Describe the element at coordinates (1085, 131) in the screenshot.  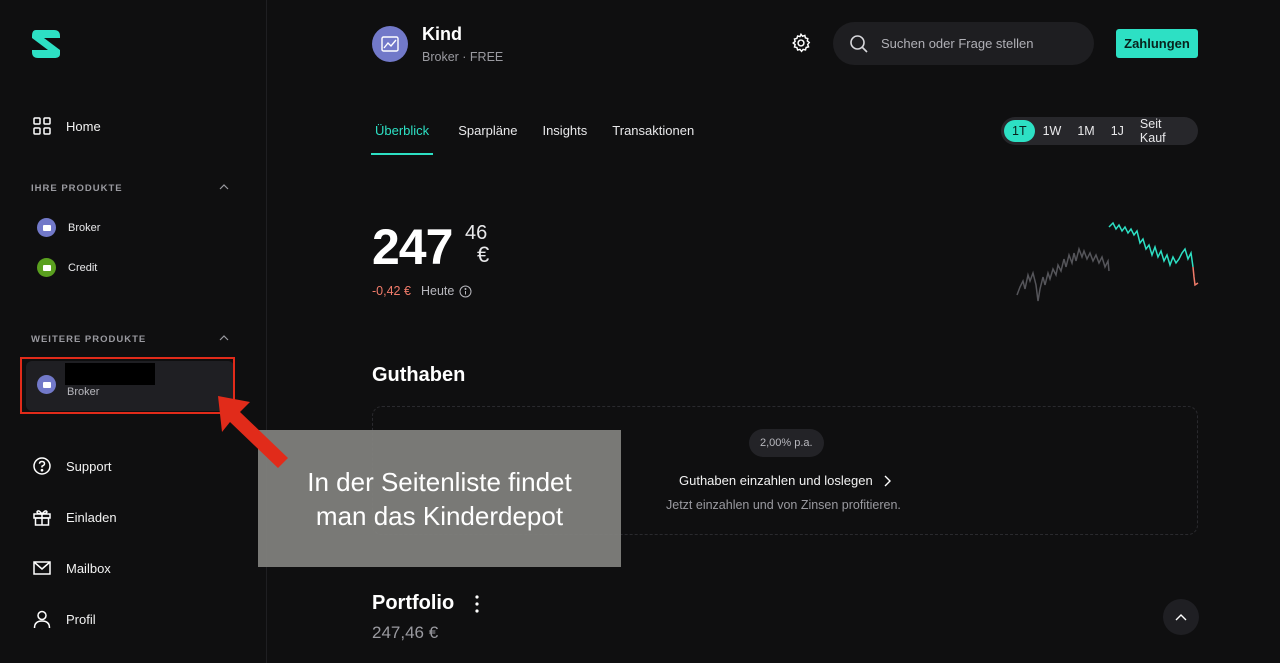
I see `range-1m: 1M` at that location.